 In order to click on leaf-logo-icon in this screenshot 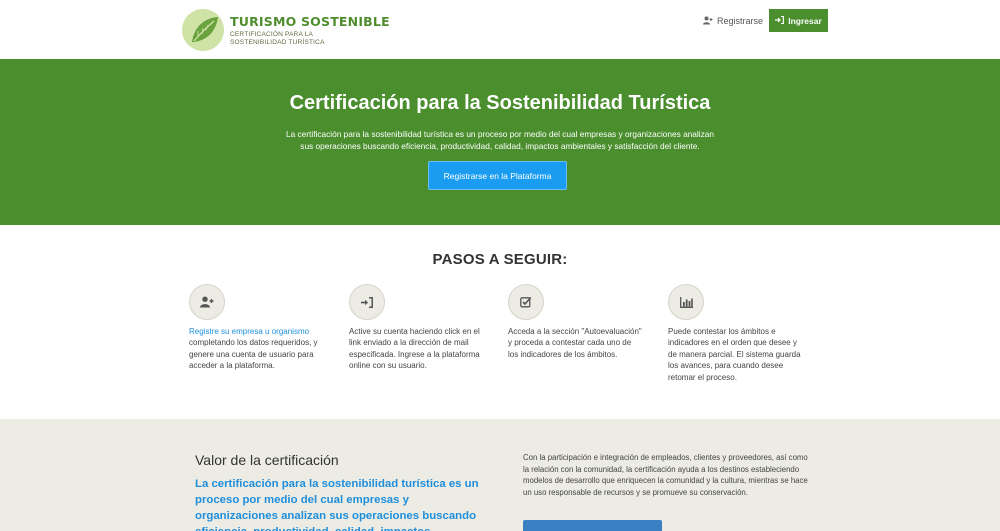, I will do `click(203, 30)`.